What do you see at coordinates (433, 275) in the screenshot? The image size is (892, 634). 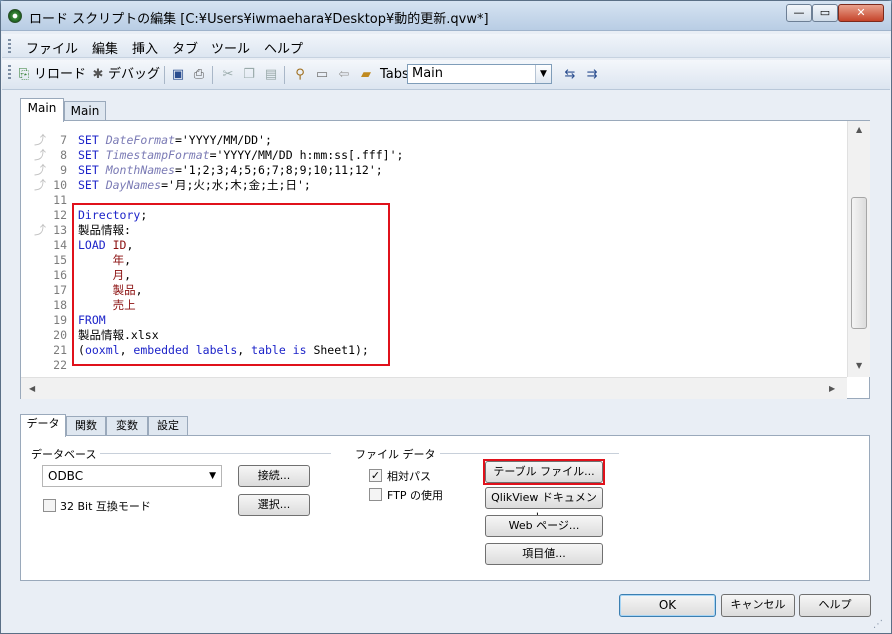 I see `code-line: 16 月,` at bounding box center [433, 275].